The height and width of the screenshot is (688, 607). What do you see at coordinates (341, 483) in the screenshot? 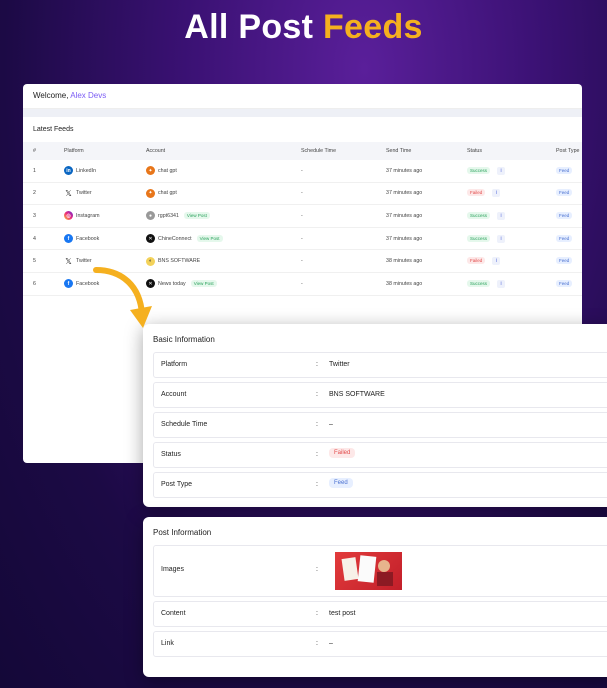
I see `post-type-value-wrap: Feed` at bounding box center [341, 483].